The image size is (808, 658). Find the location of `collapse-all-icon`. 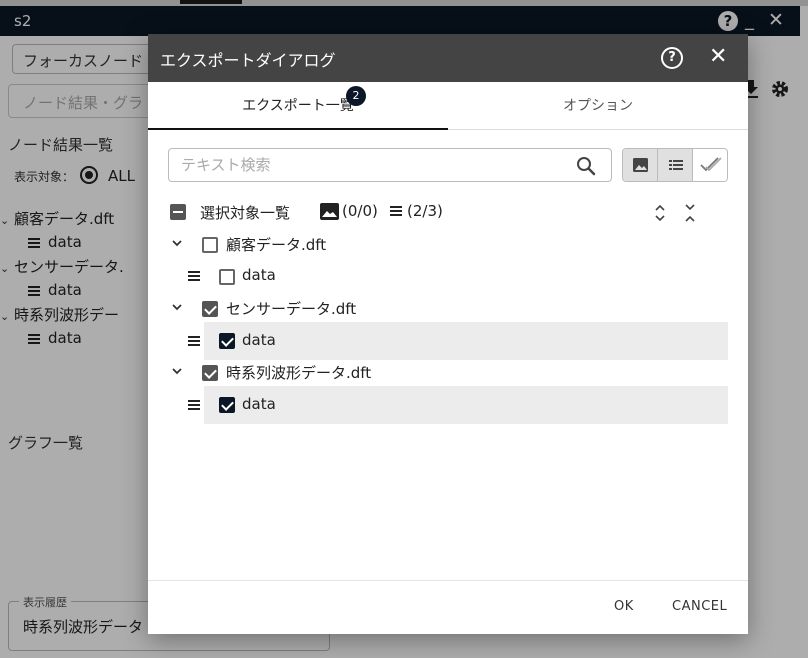

collapse-all-icon is located at coordinates (690, 213).